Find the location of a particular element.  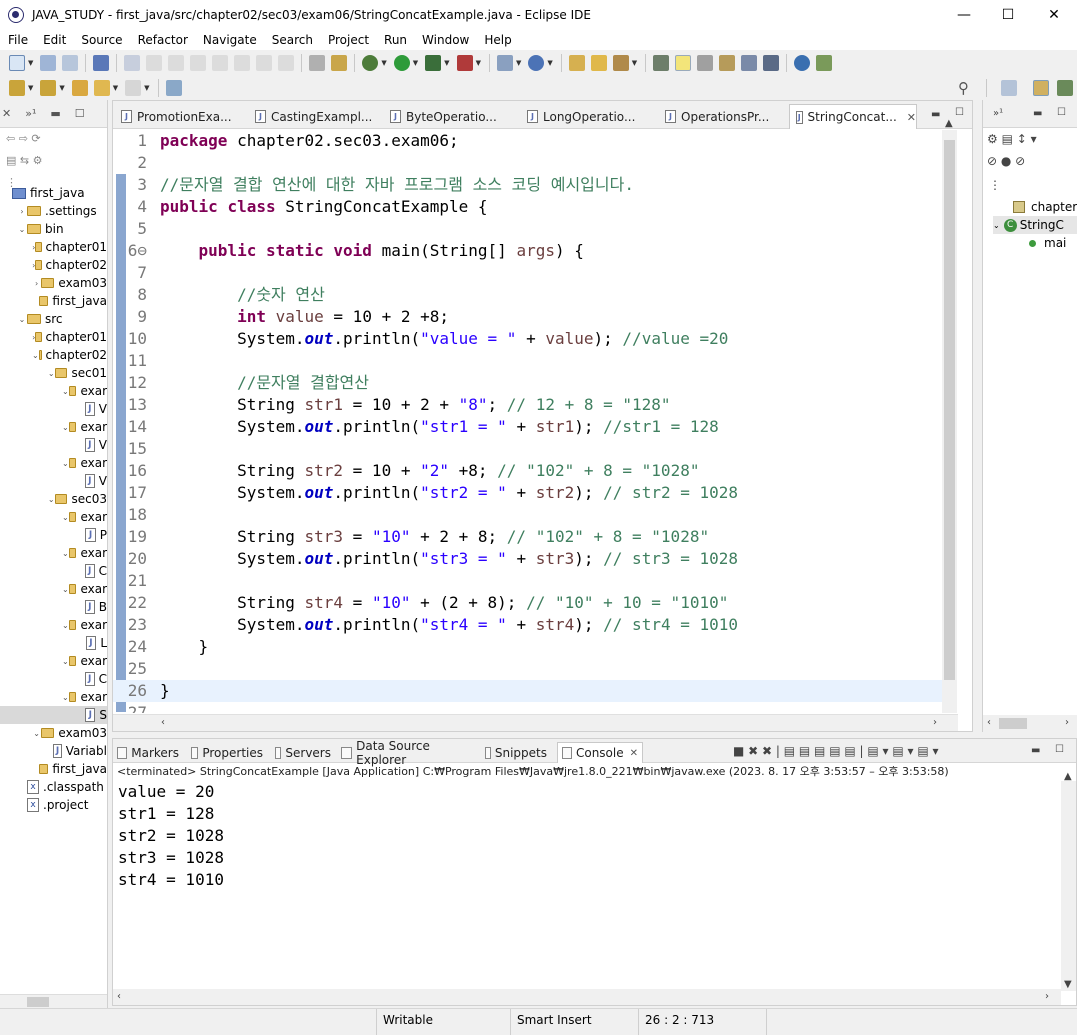

tree-item: ⌄ sec01 is located at coordinates (53, 373).